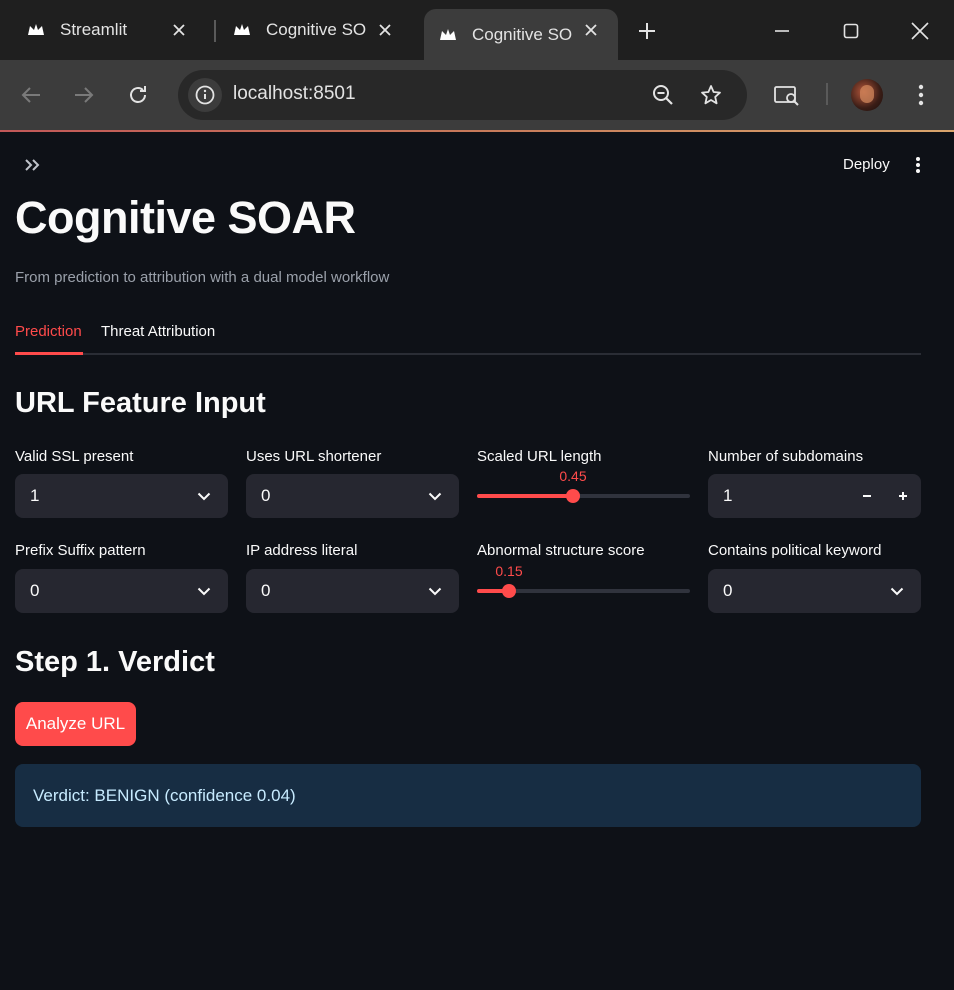 The width and height of the screenshot is (954, 990). I want to click on back-button, so click(31, 95).